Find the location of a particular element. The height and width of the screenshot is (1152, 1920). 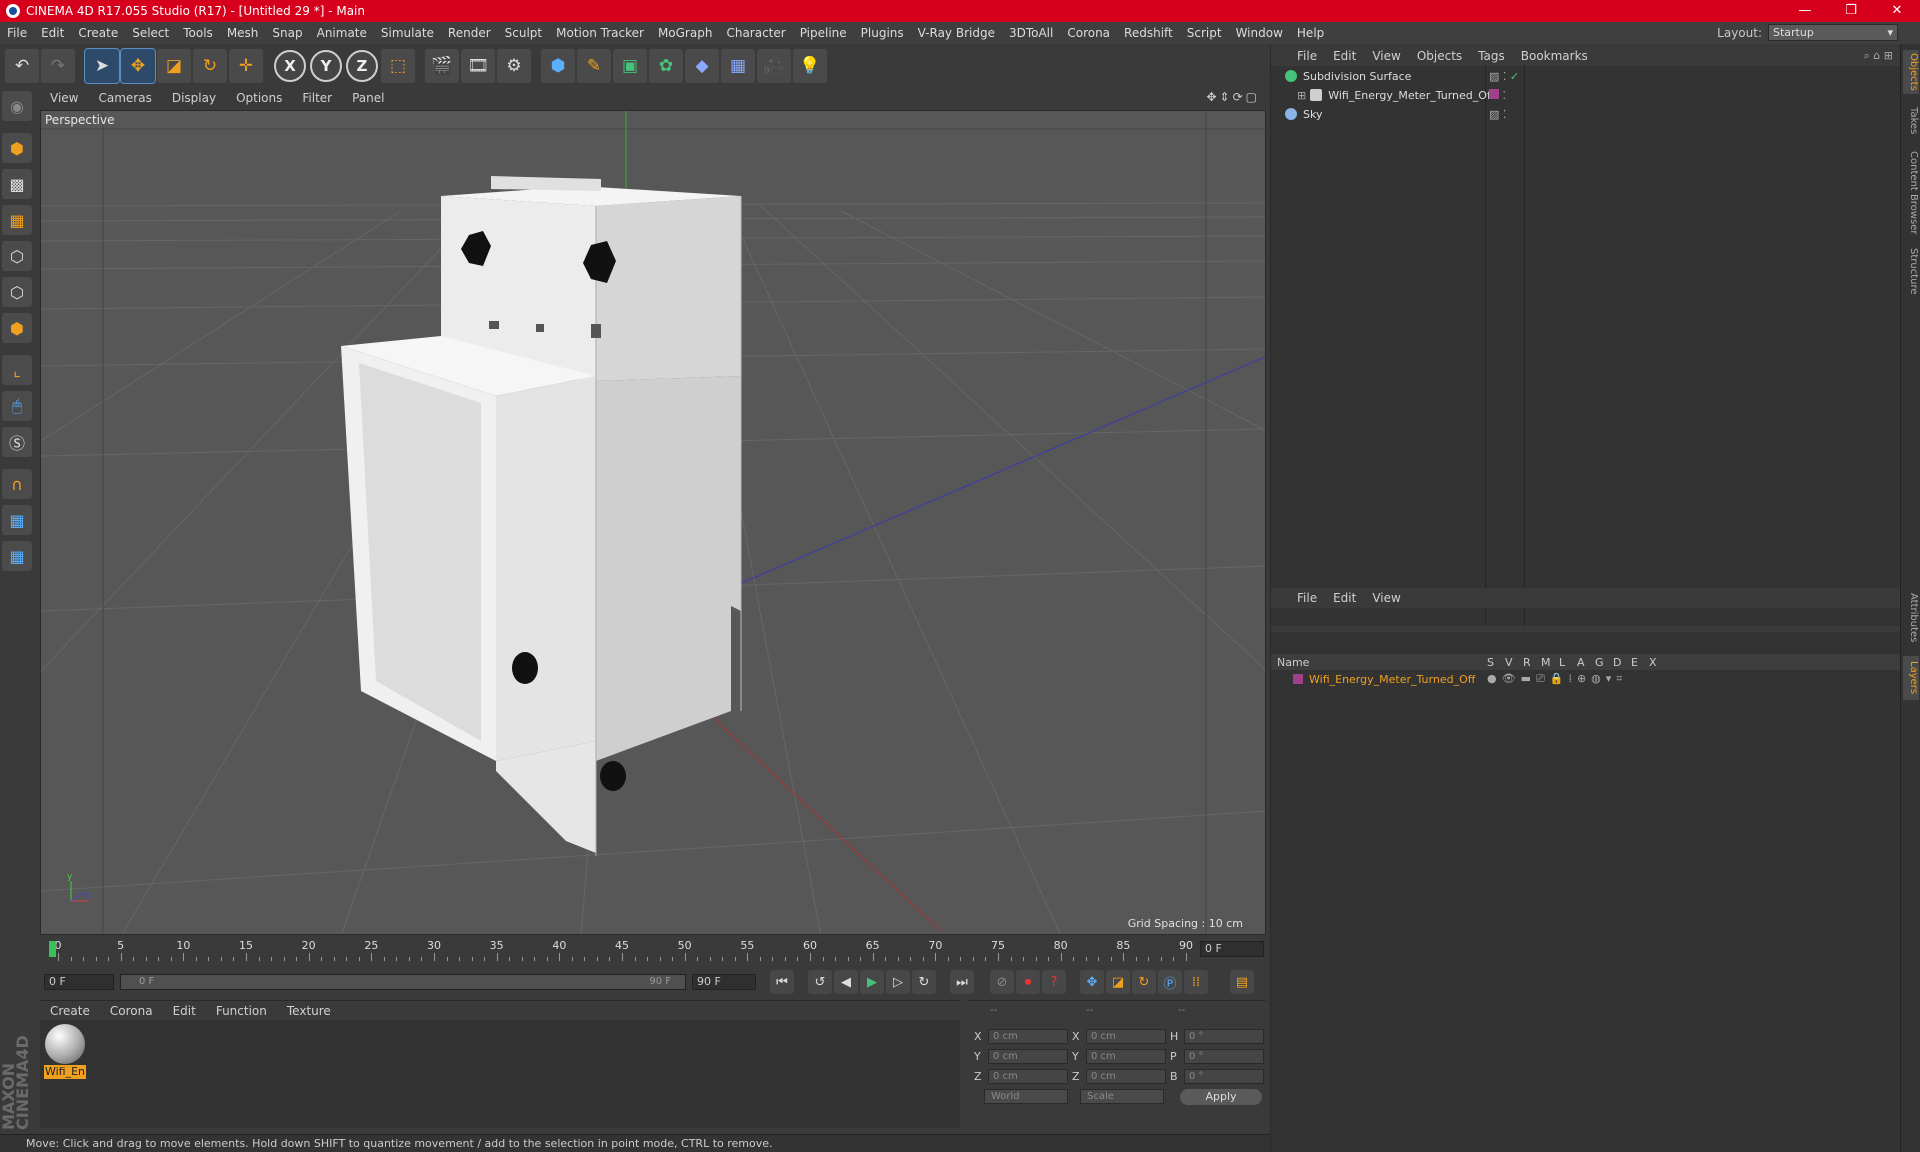

model-mode-icon: ⬢ is located at coordinates (17, 148).